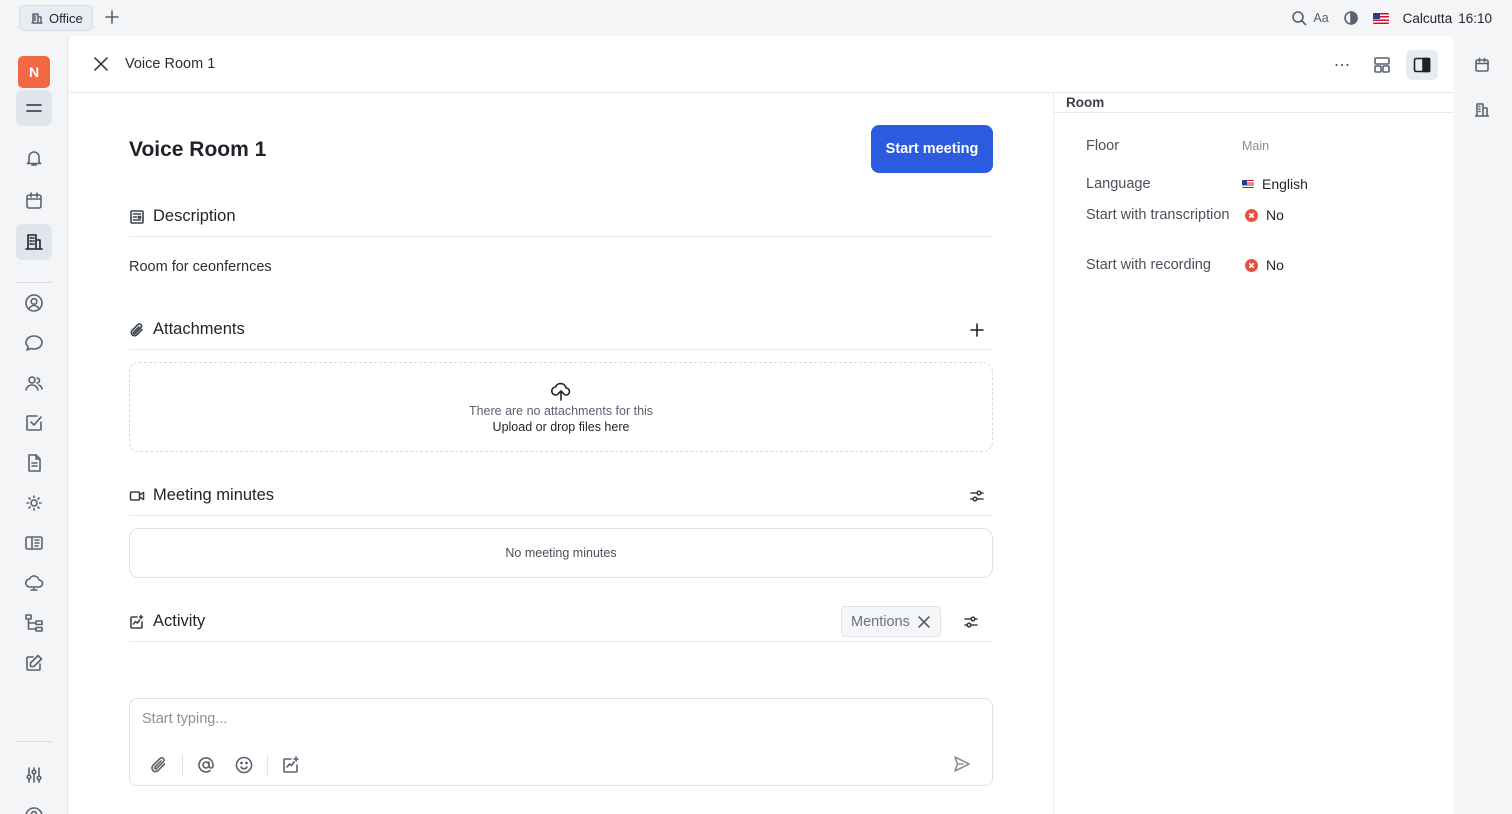  What do you see at coordinates (1263, 215) in the screenshot?
I see `transcription-value: No` at bounding box center [1263, 215].